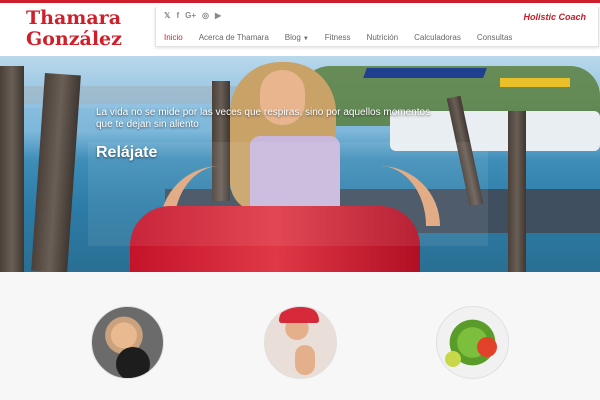 This screenshot has height=400, width=600. I want to click on nav-item-blog: Blog ▼, so click(297, 38).